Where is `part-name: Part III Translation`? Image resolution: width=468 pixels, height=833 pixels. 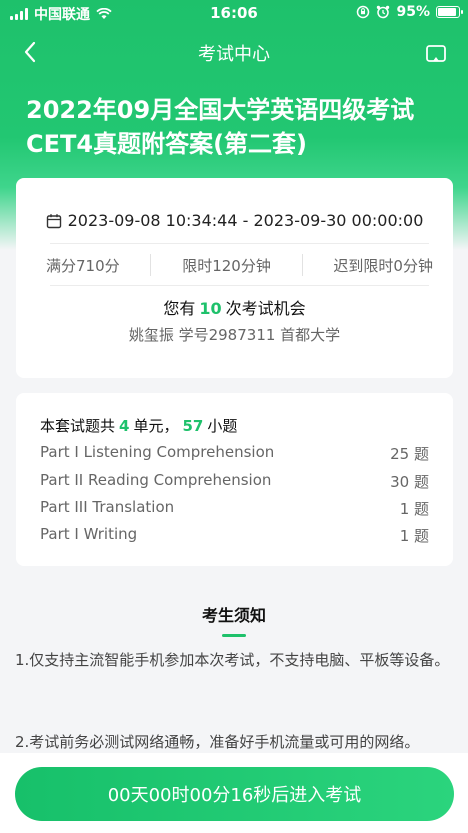
part-name: Part III Translation is located at coordinates (107, 507).